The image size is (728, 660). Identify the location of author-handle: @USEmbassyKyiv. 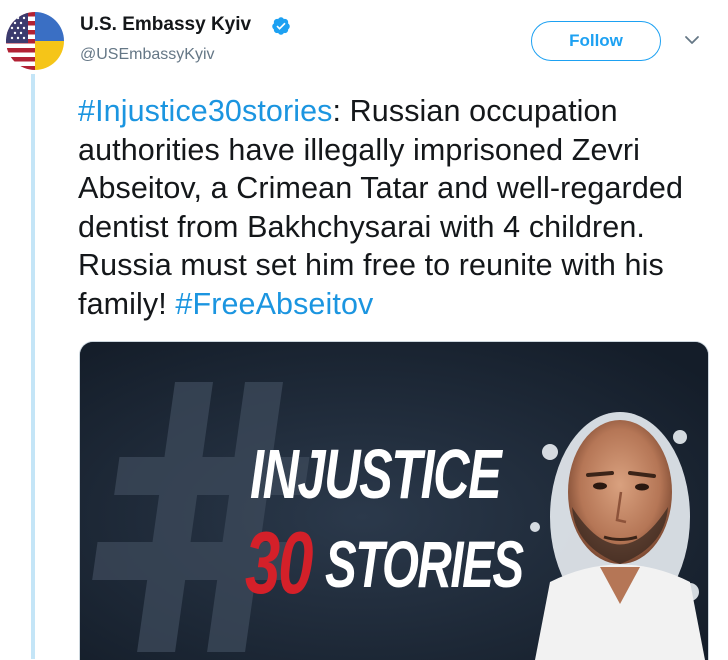
(147, 55).